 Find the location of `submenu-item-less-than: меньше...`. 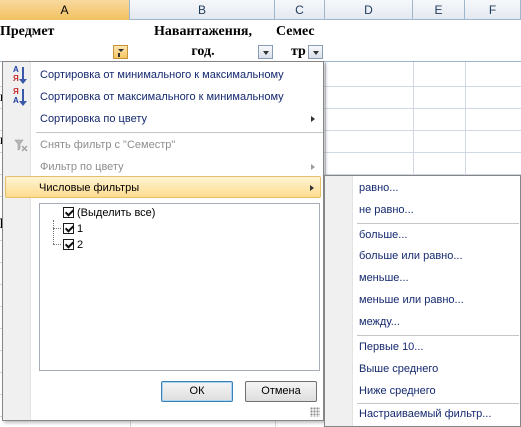

submenu-item-less-than: меньше... is located at coordinates (384, 278).